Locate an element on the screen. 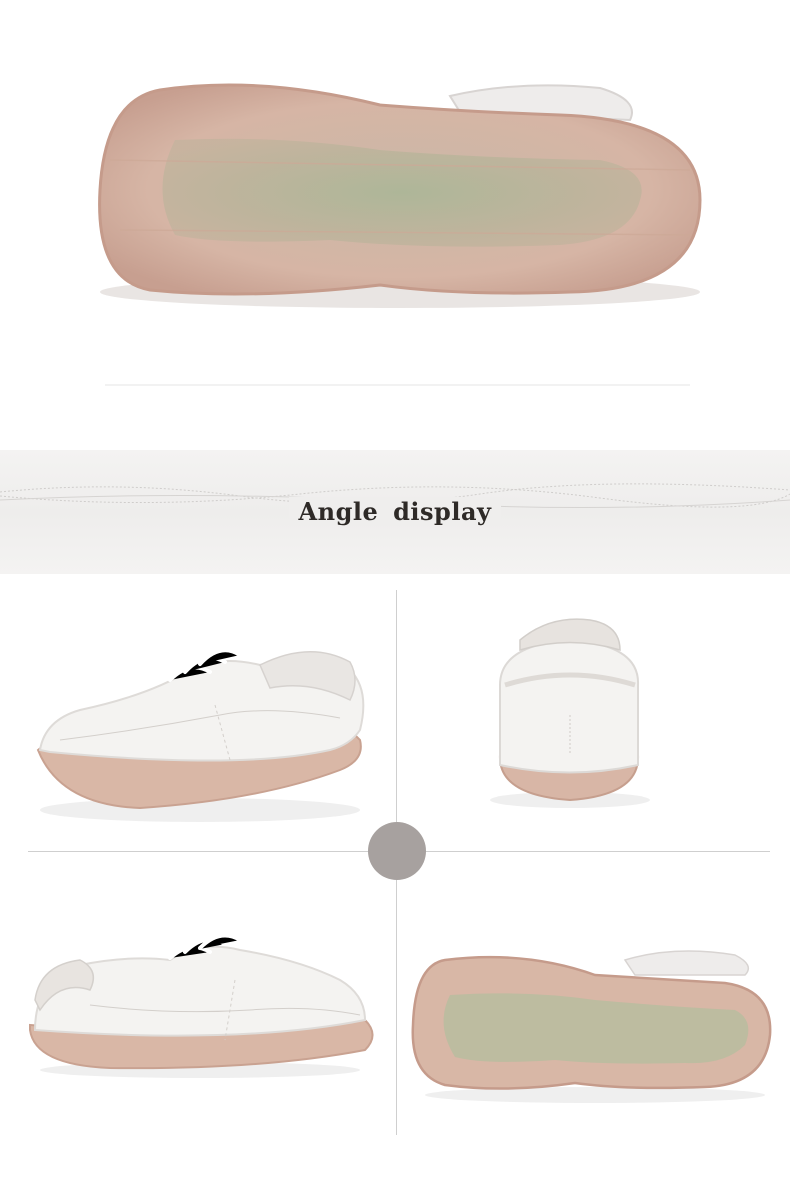 This screenshot has height=1188, width=790. section-banner: Angle display is located at coordinates (395, 512).